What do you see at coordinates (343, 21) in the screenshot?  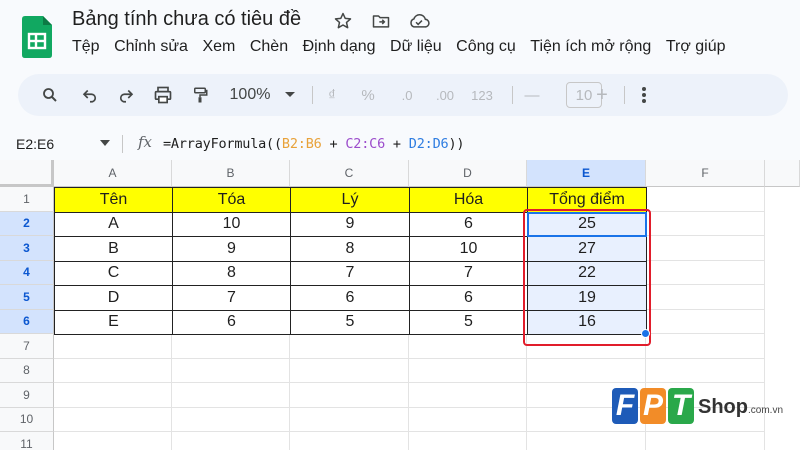 I see `star-icon` at bounding box center [343, 21].